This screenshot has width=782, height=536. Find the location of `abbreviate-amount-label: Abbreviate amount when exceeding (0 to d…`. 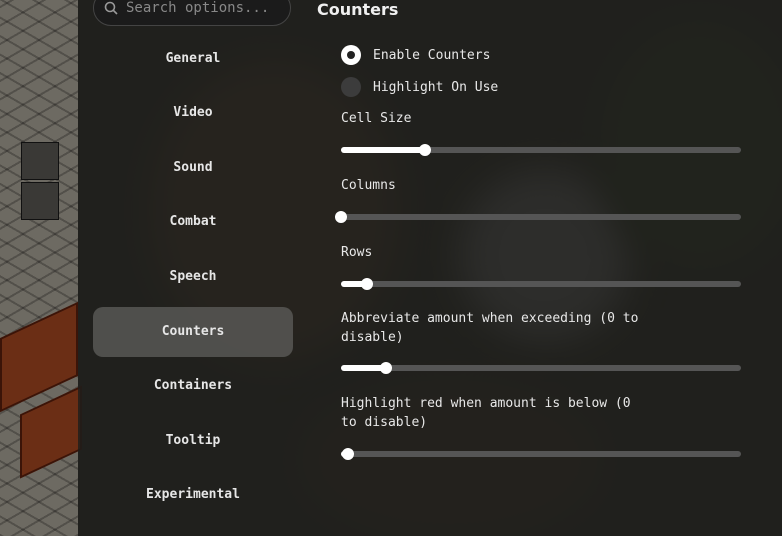

abbreviate-amount-label: Abbreviate amount when exceeding (0 to d… is located at coordinates (490, 328).